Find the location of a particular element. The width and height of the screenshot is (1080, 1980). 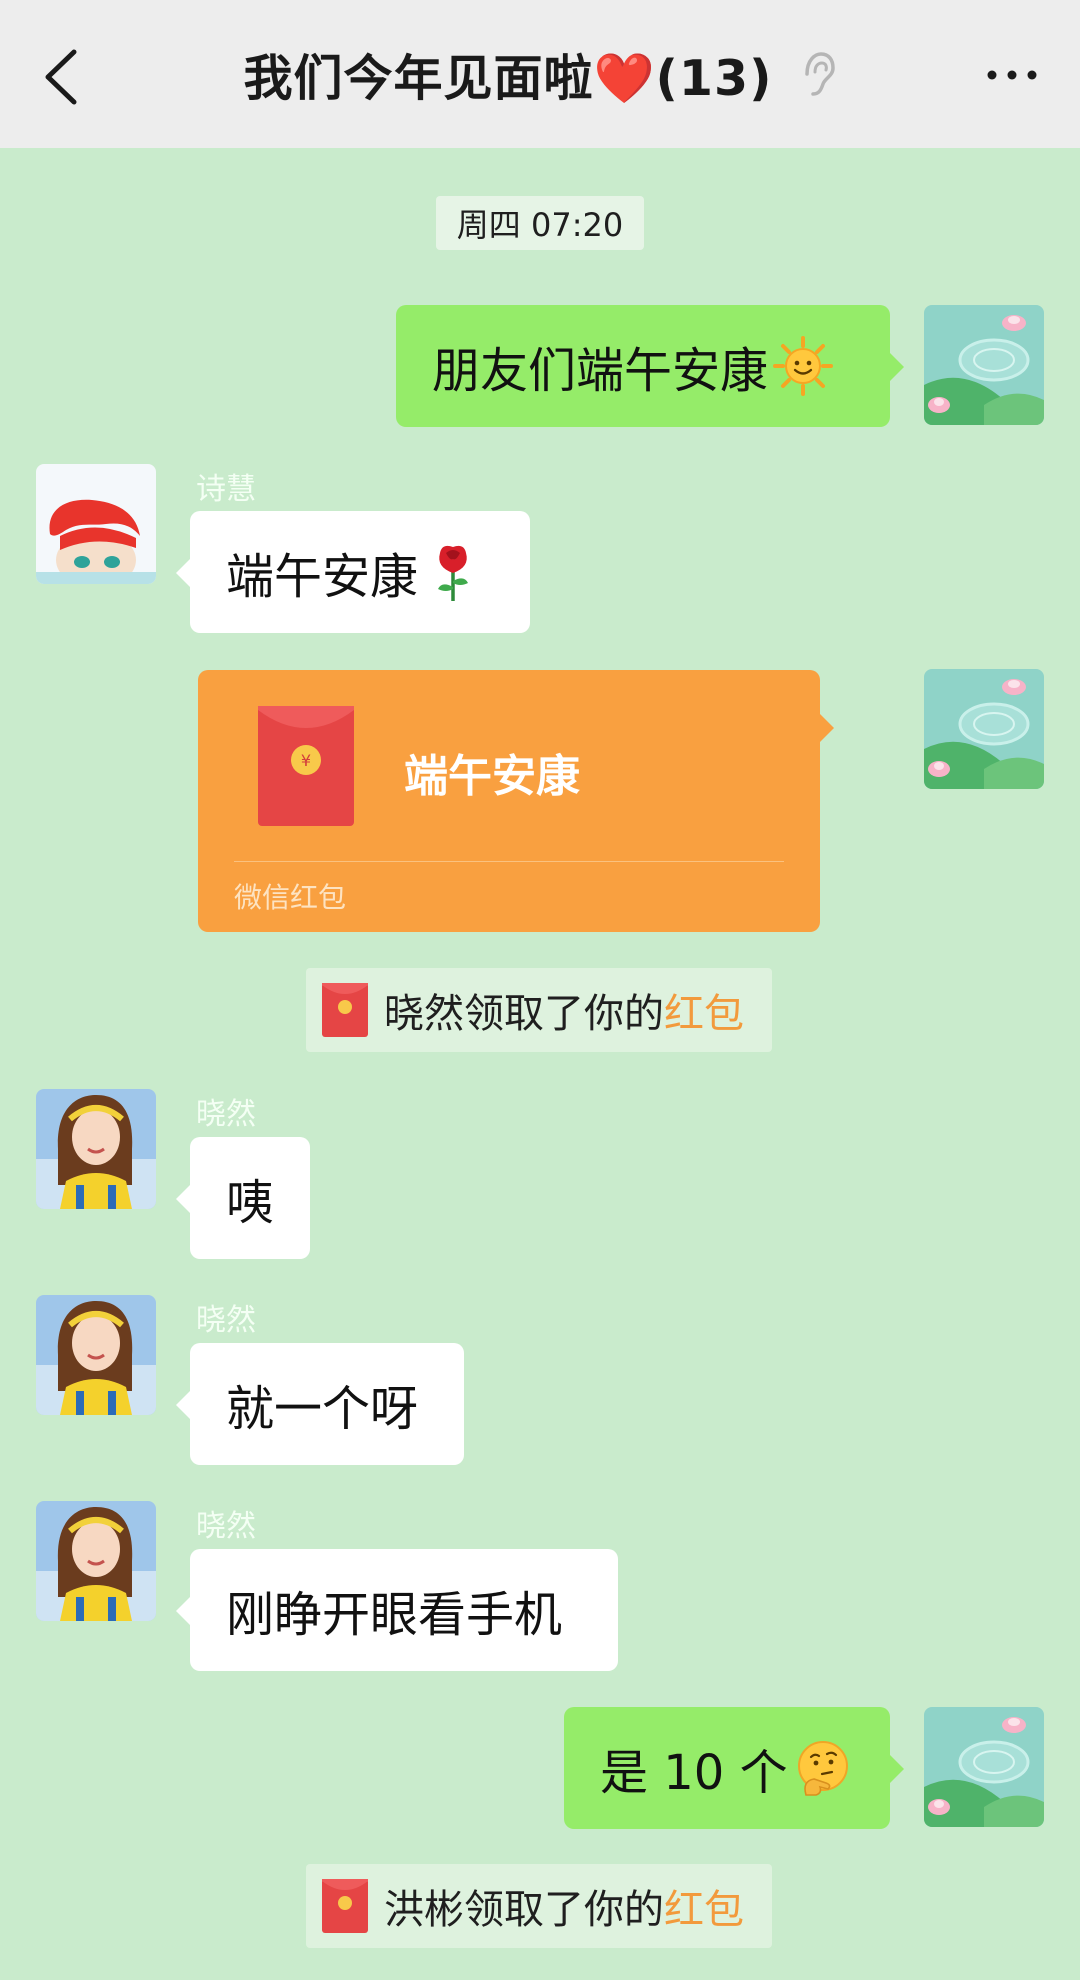

red-packet-divider is located at coordinates (509, 861).